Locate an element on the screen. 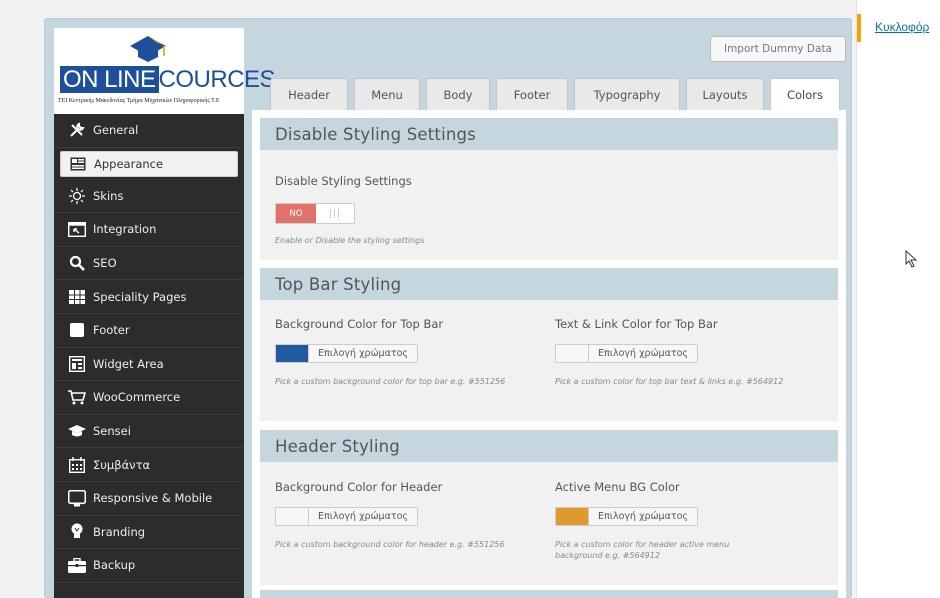  widget-icon is located at coordinates (77, 363).